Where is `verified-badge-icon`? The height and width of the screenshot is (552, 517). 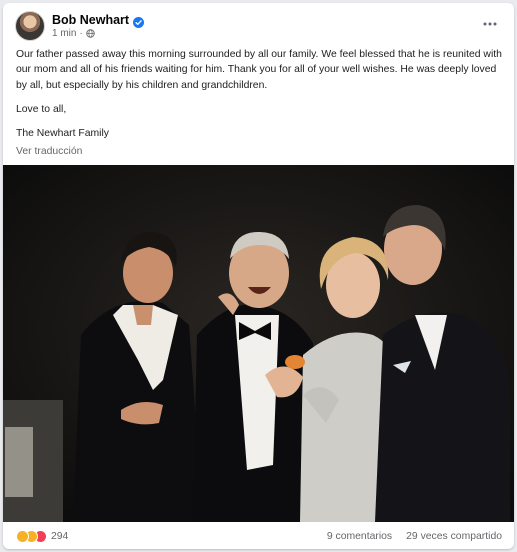 verified-badge-icon is located at coordinates (139, 21).